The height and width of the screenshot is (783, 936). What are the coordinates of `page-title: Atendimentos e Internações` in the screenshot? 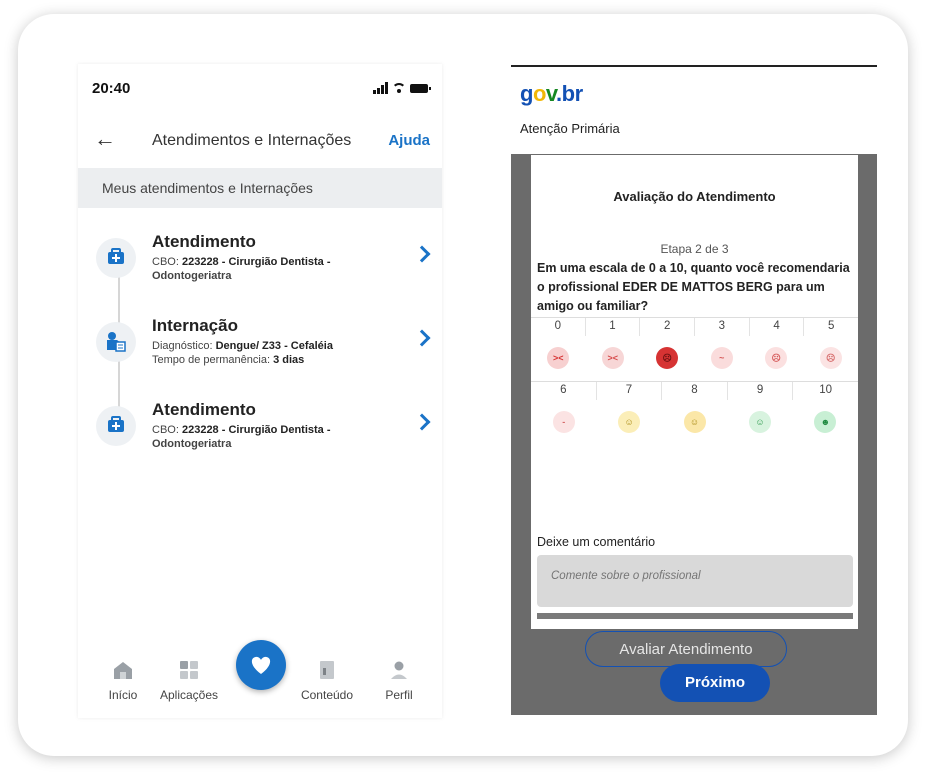 It's located at (252, 140).